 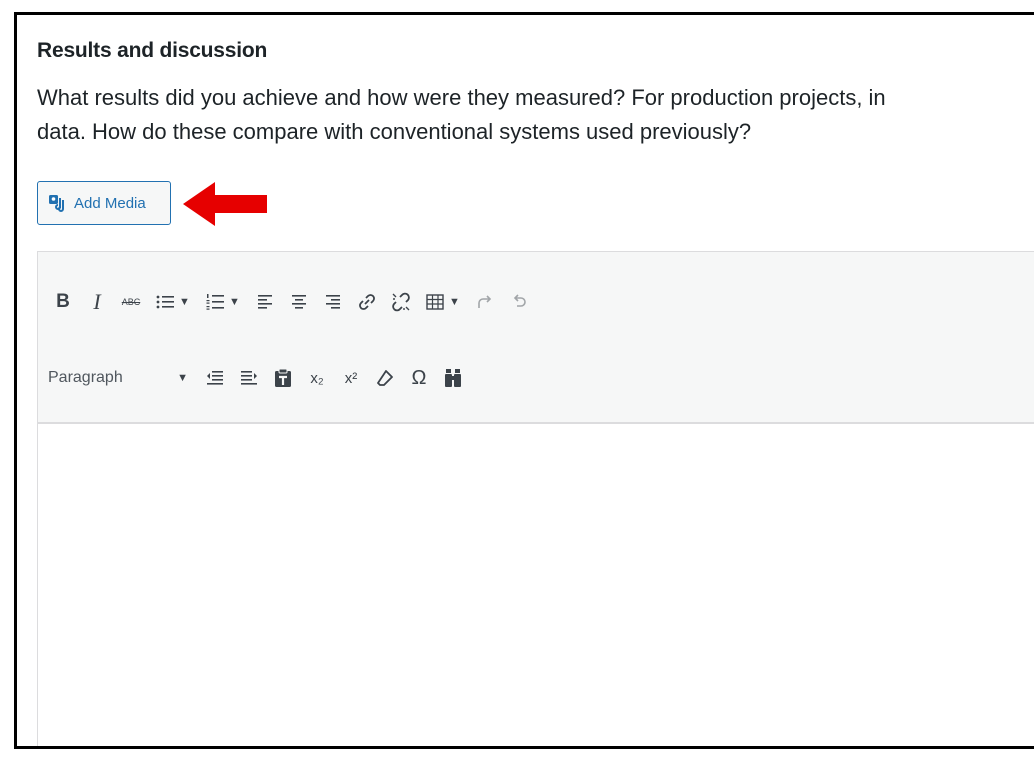 I want to click on undo-icon, so click(x=519, y=300).